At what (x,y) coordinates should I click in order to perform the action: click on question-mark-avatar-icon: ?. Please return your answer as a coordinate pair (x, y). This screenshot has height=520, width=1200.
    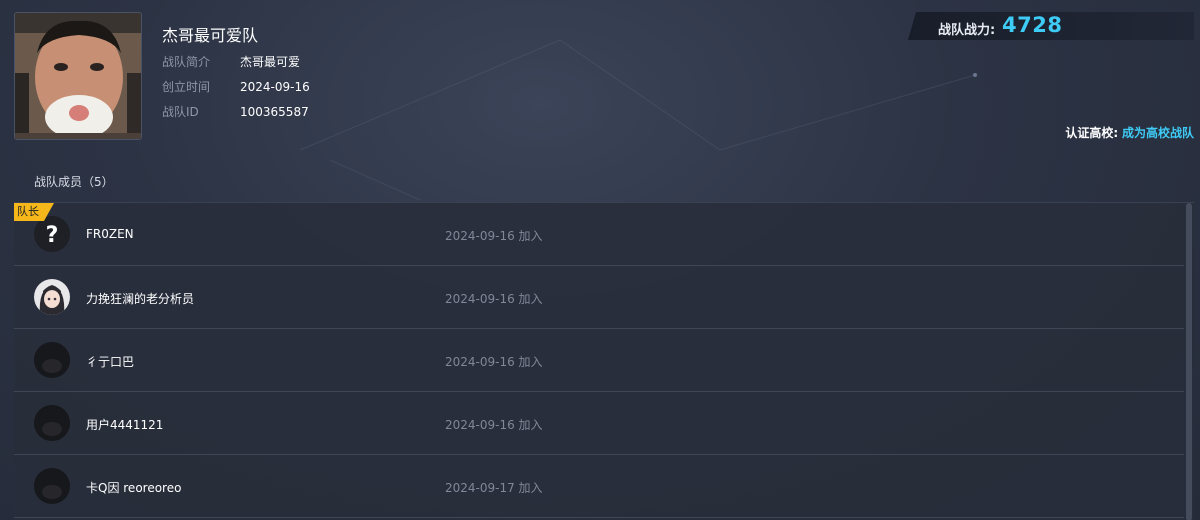
    Looking at the image, I should click on (52, 234).